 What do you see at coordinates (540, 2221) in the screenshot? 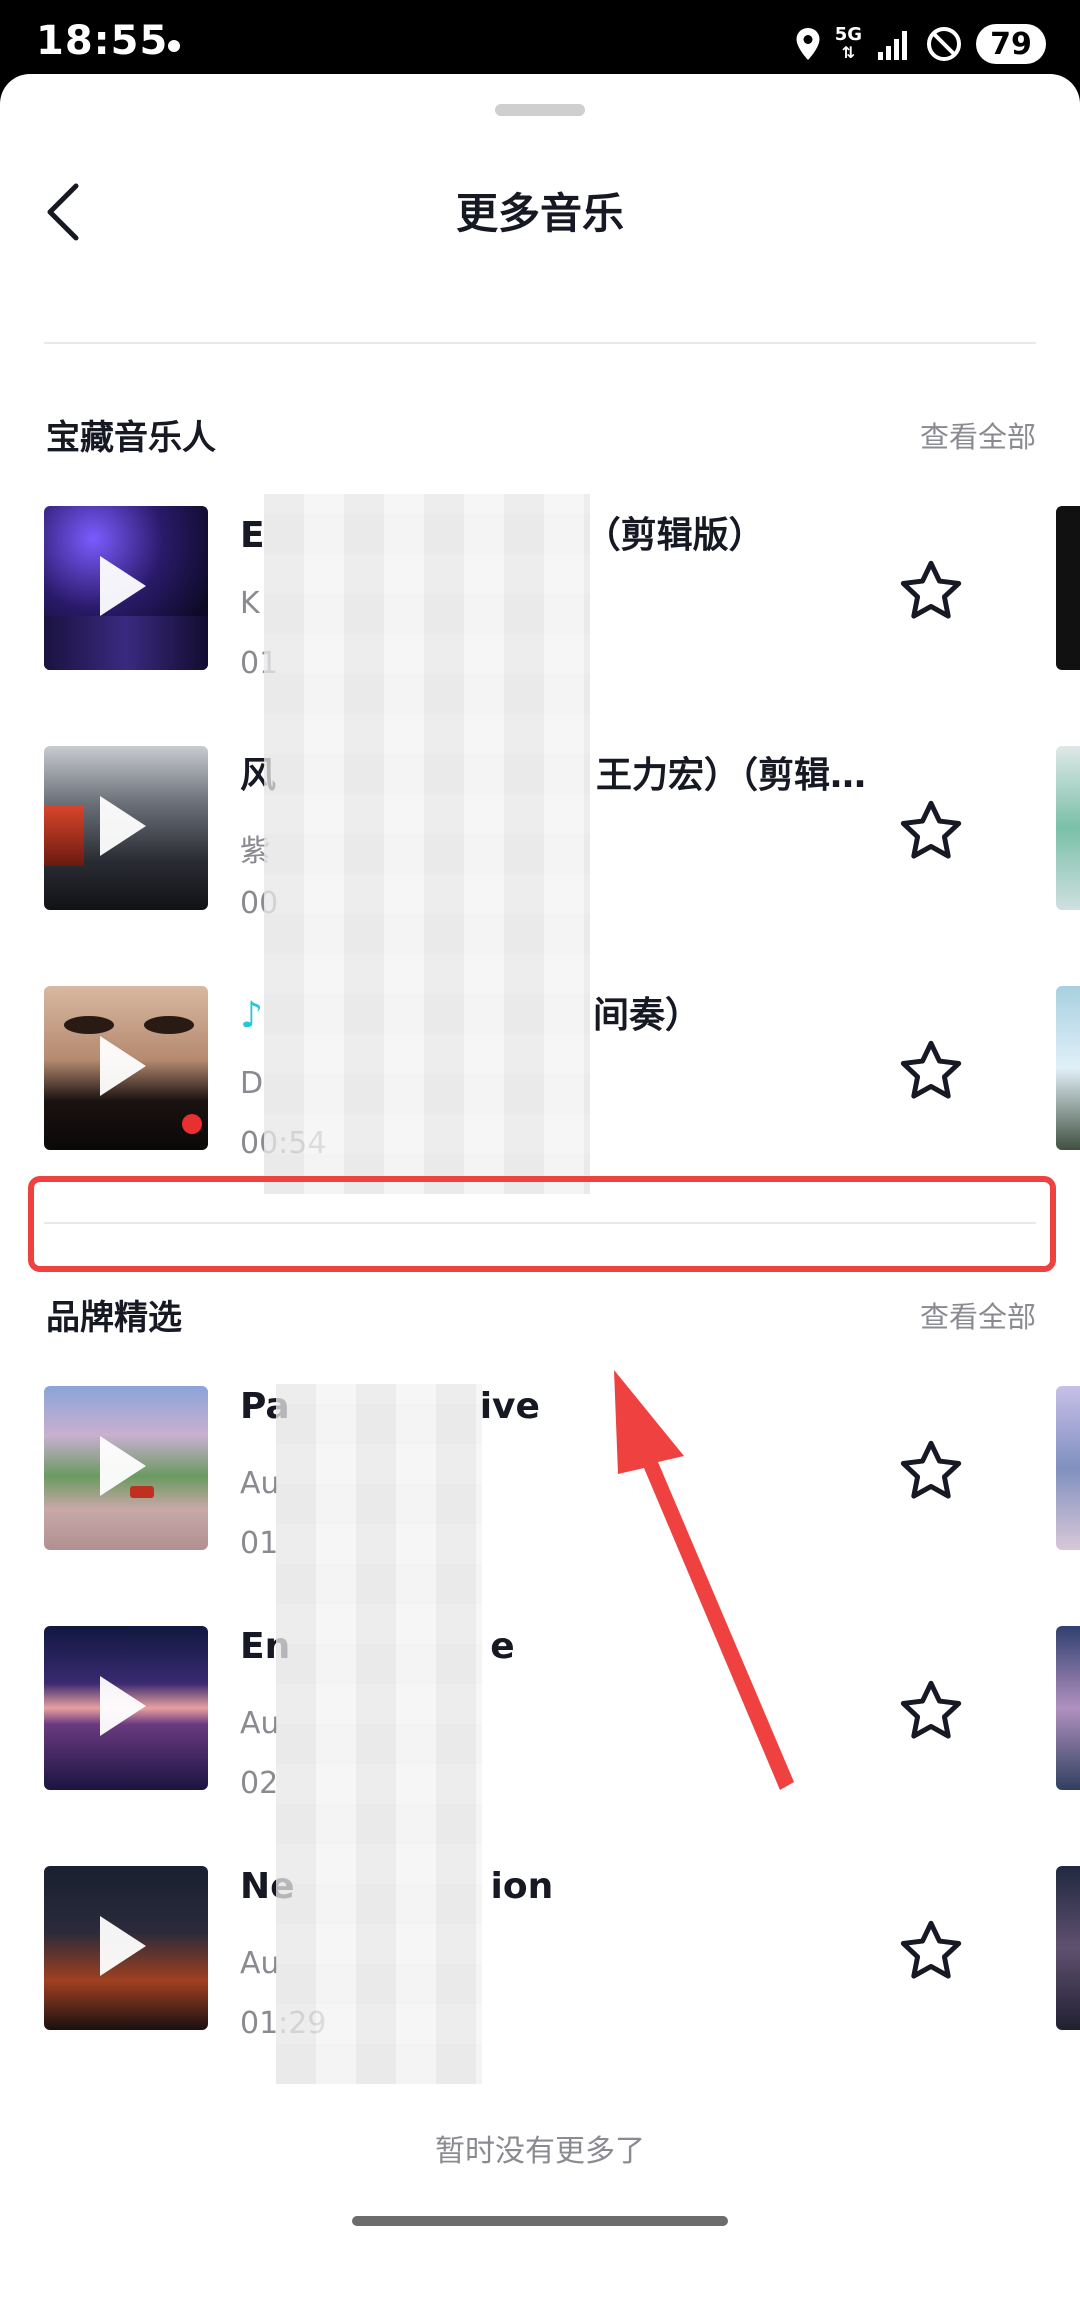
I see `home-indicator` at bounding box center [540, 2221].